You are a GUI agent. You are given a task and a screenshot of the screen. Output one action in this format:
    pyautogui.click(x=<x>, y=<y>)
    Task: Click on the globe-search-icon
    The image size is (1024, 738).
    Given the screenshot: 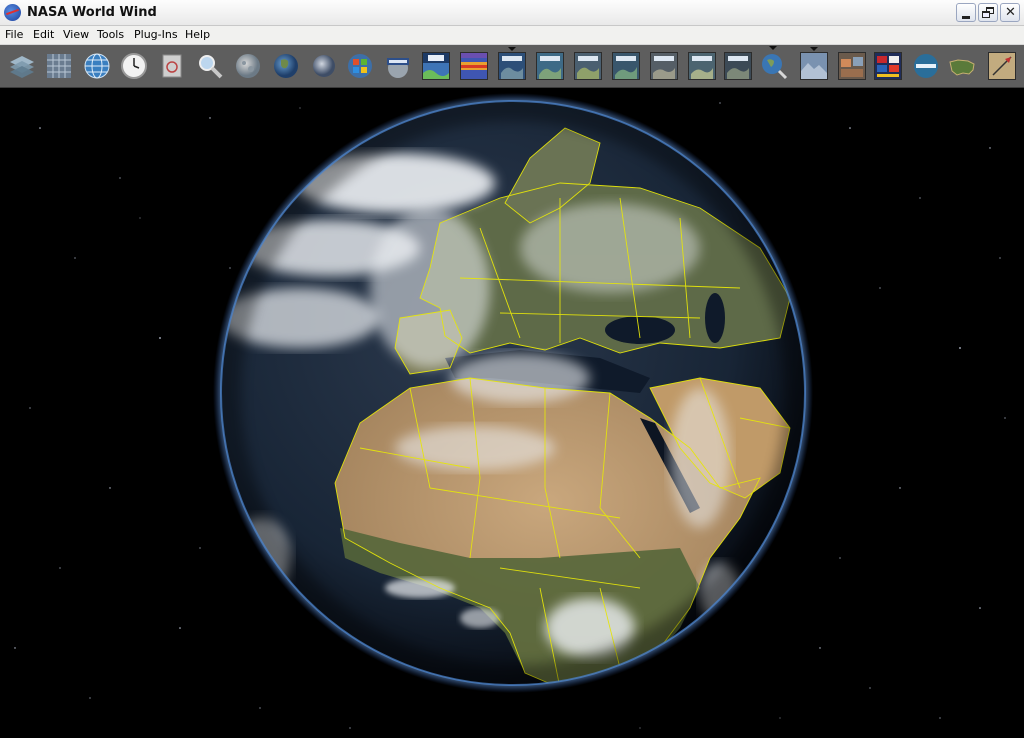 What is the action you would take?
    pyautogui.click(x=775, y=67)
    